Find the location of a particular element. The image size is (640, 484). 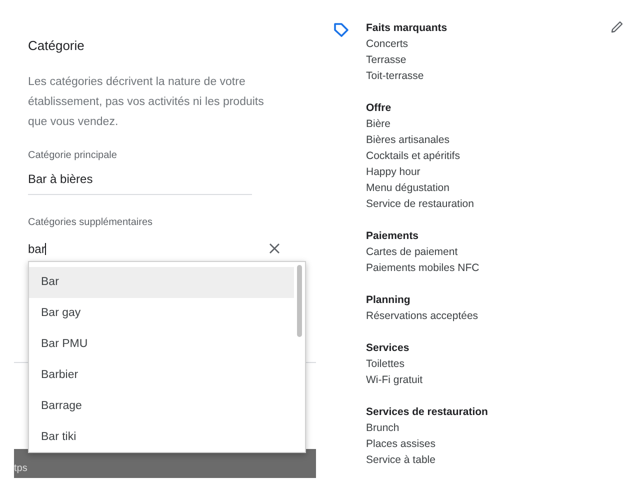

primary-category-field: Bar à bières is located at coordinates (140, 182).